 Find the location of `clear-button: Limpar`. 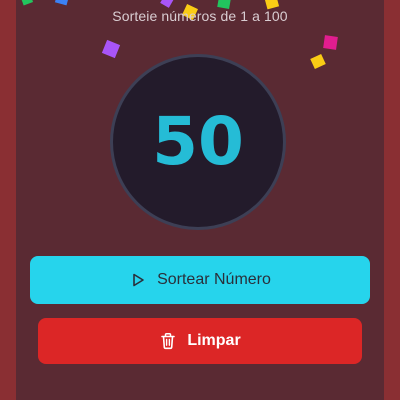

clear-button: Limpar is located at coordinates (200, 341).